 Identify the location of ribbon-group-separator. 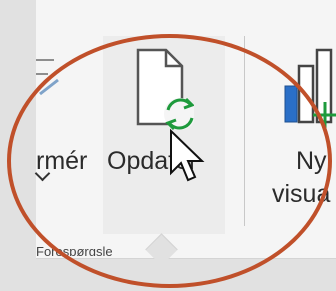
(244, 131).